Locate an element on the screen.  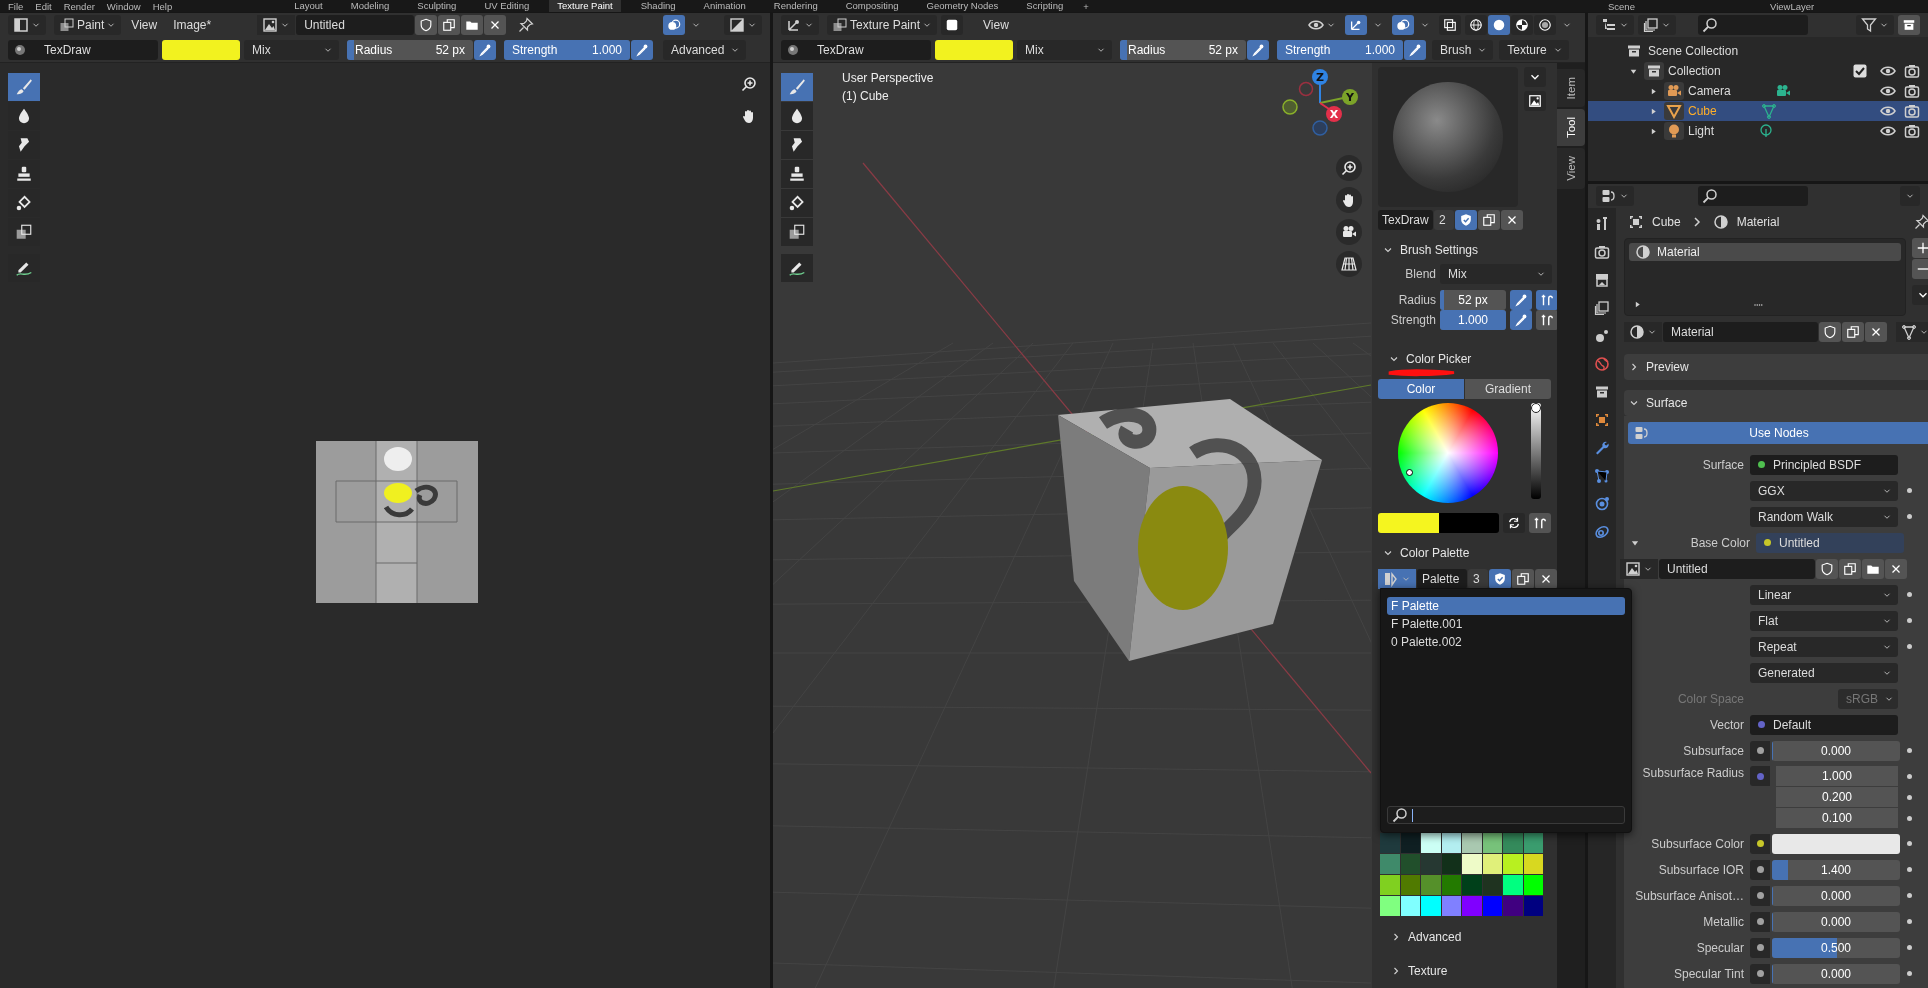
navigation-gizmo: Z Y X is located at coordinates (1321, 108).